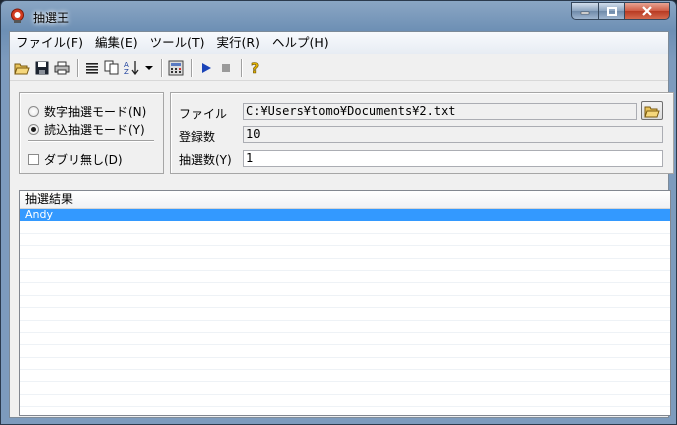 The width and height of the screenshot is (677, 425). Describe the element at coordinates (345, 215) in the screenshot. I see `list-item: Andy` at that location.